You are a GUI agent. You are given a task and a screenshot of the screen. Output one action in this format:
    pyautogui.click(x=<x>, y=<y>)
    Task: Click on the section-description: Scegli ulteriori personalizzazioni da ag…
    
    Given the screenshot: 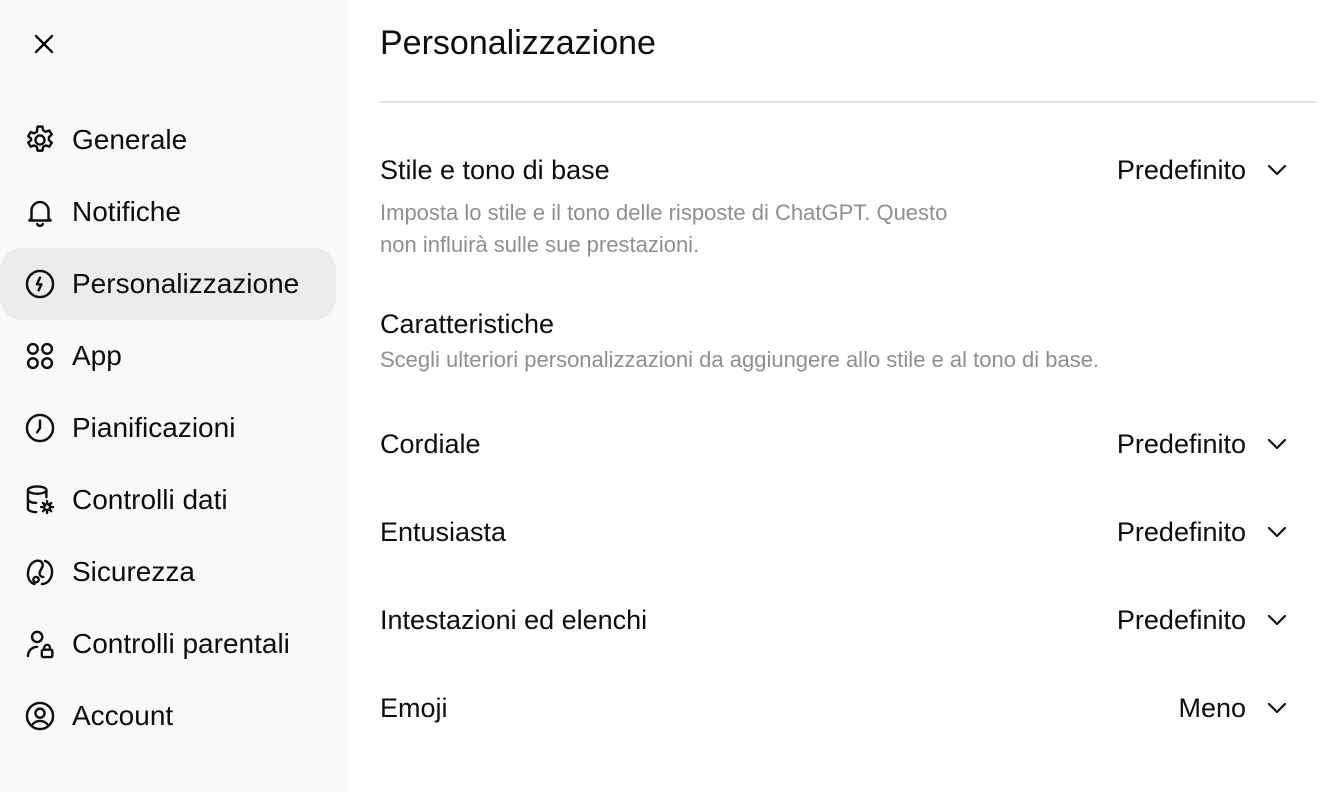 What is the action you would take?
    pyautogui.click(x=740, y=359)
    